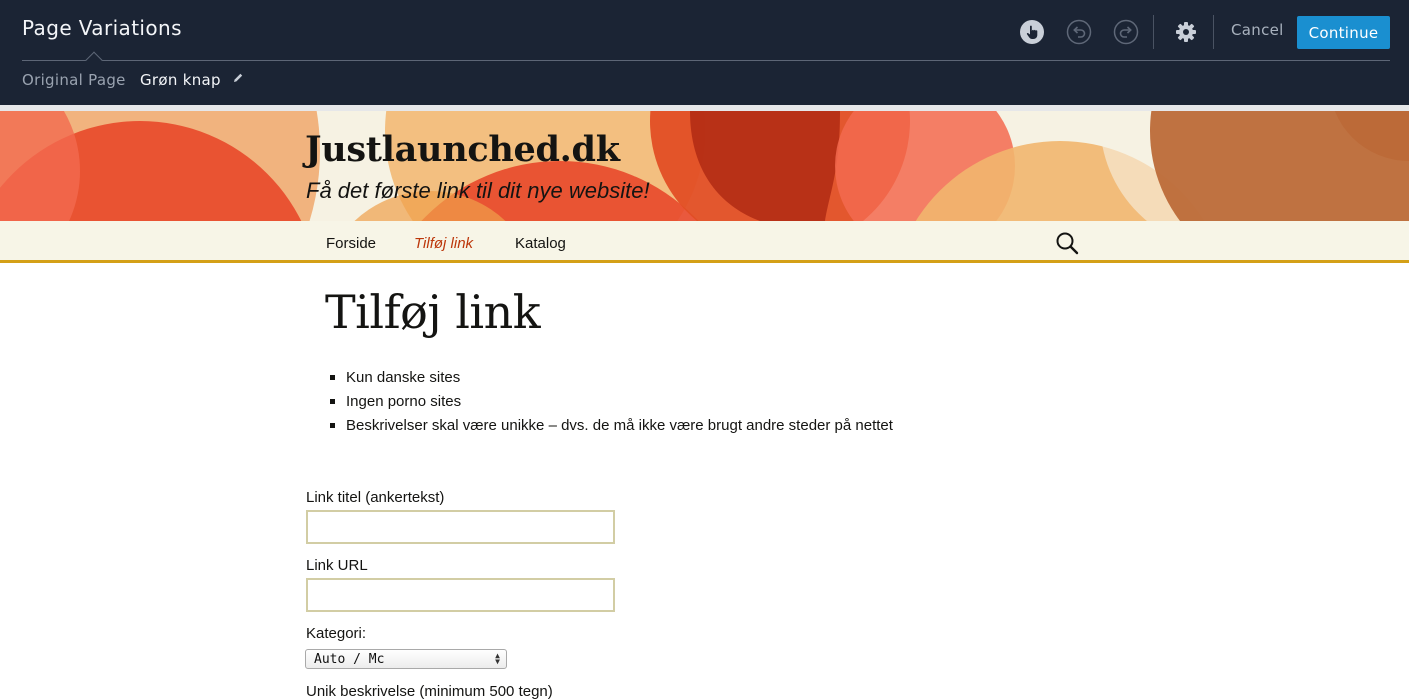 This screenshot has height=700, width=1409. What do you see at coordinates (611, 378) in the screenshot?
I see `list-item: Kun danske sites` at bounding box center [611, 378].